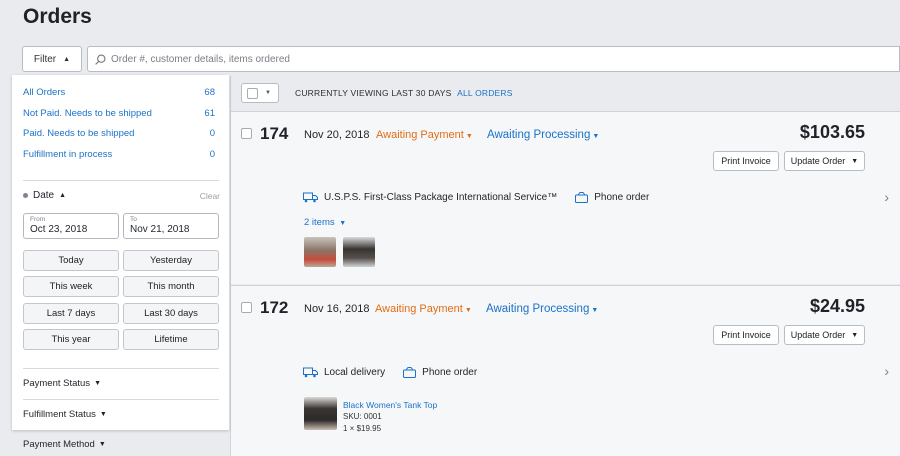 The width and height of the screenshot is (900, 456). I want to click on status-count: 68, so click(209, 92).